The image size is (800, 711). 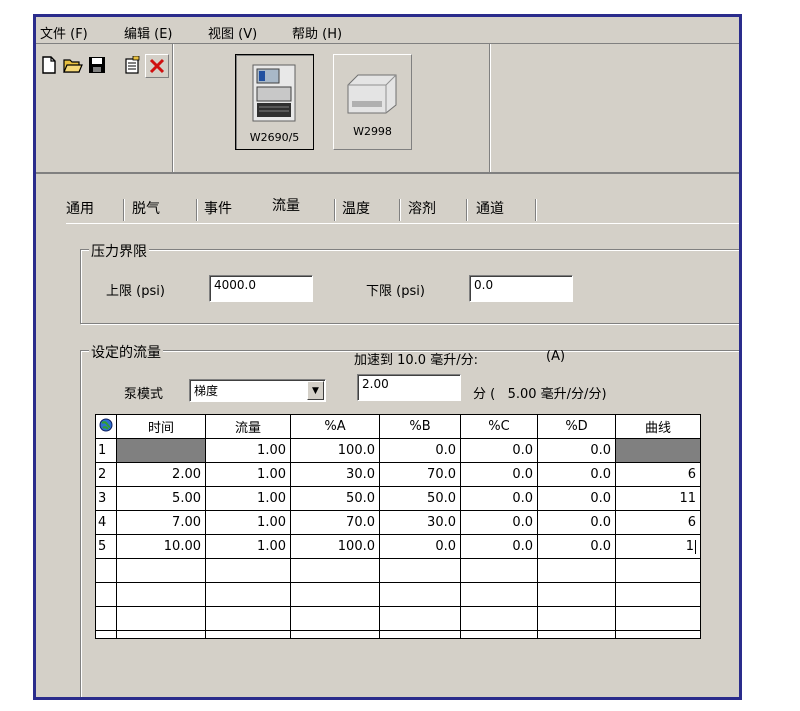 I want to click on row-number: 1, so click(x=106, y=450).